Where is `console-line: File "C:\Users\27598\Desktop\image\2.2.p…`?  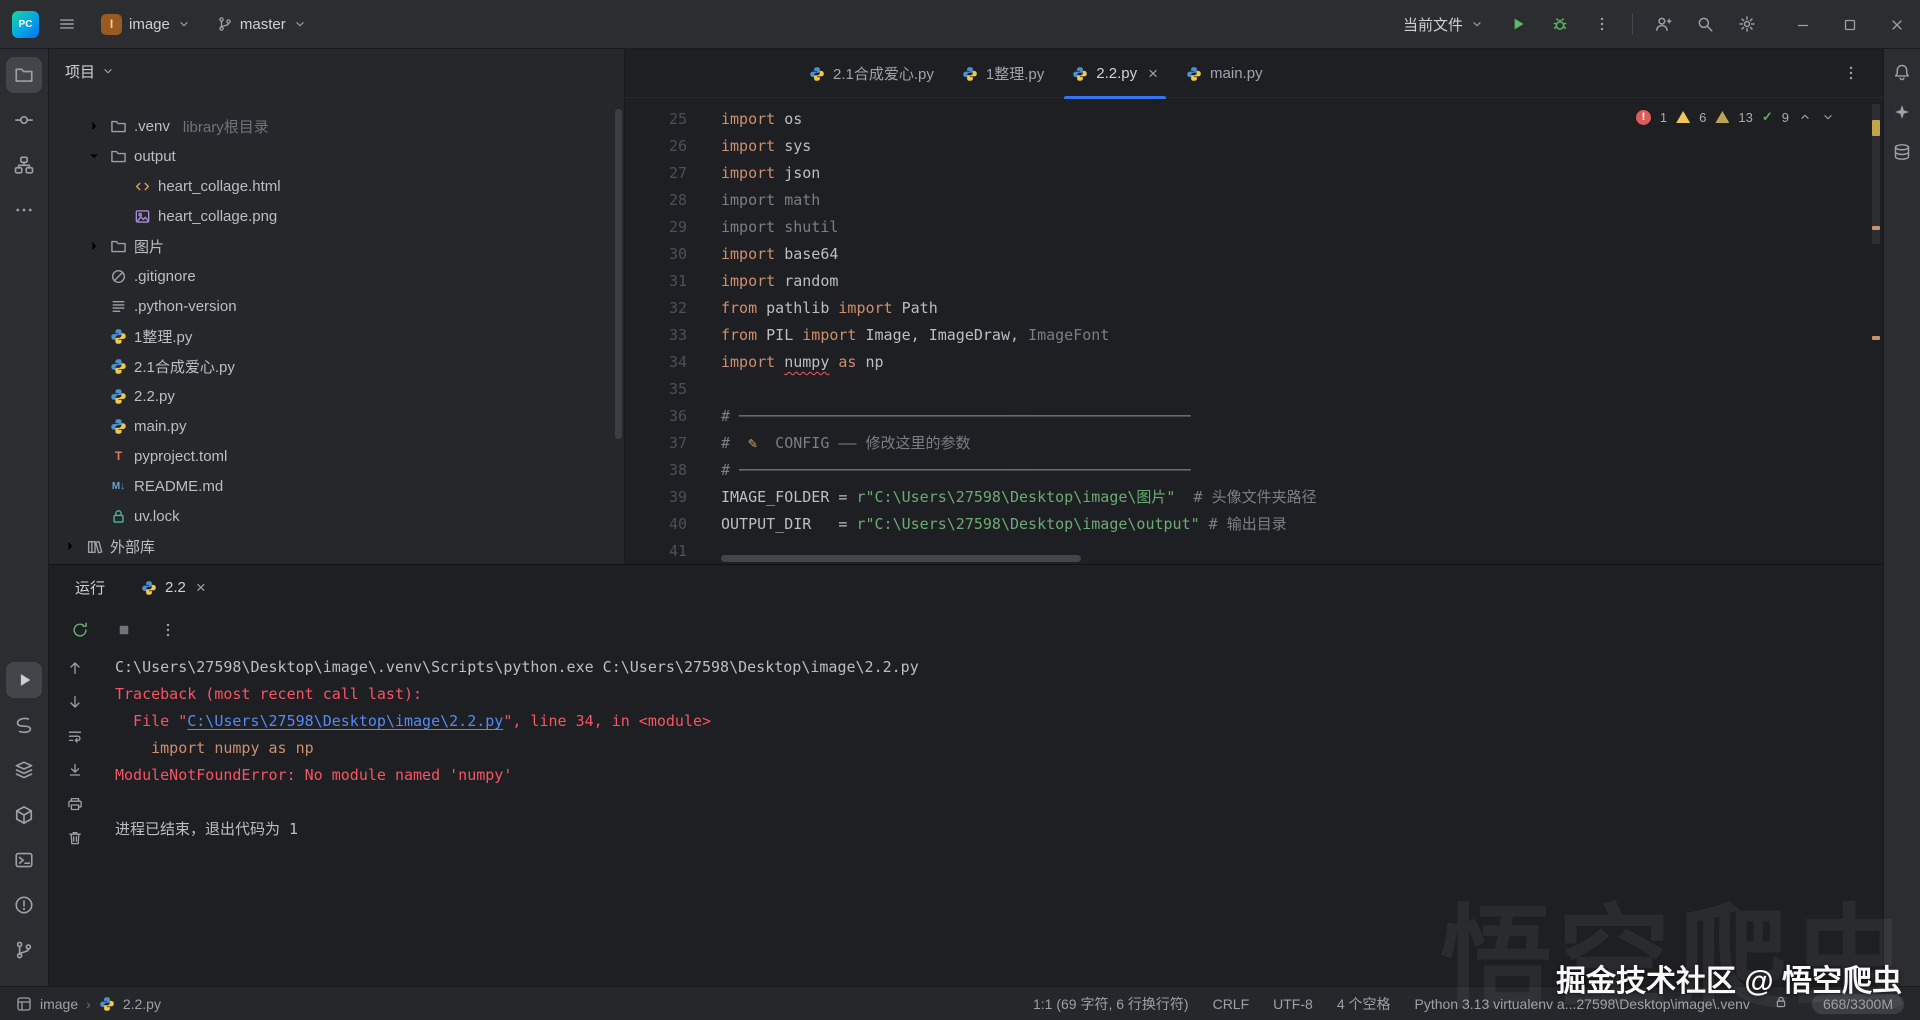 console-line: File "C:\Users\27598\Desktop\image\2.2.p… is located at coordinates (413, 721).